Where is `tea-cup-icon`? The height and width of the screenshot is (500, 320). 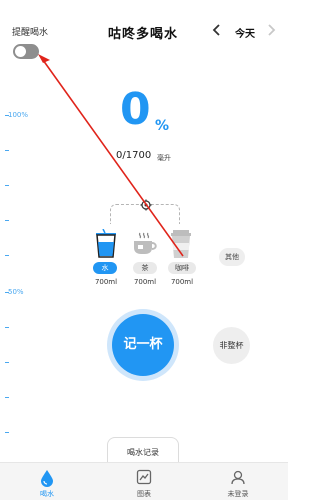 tea-cup-icon is located at coordinates (145, 246).